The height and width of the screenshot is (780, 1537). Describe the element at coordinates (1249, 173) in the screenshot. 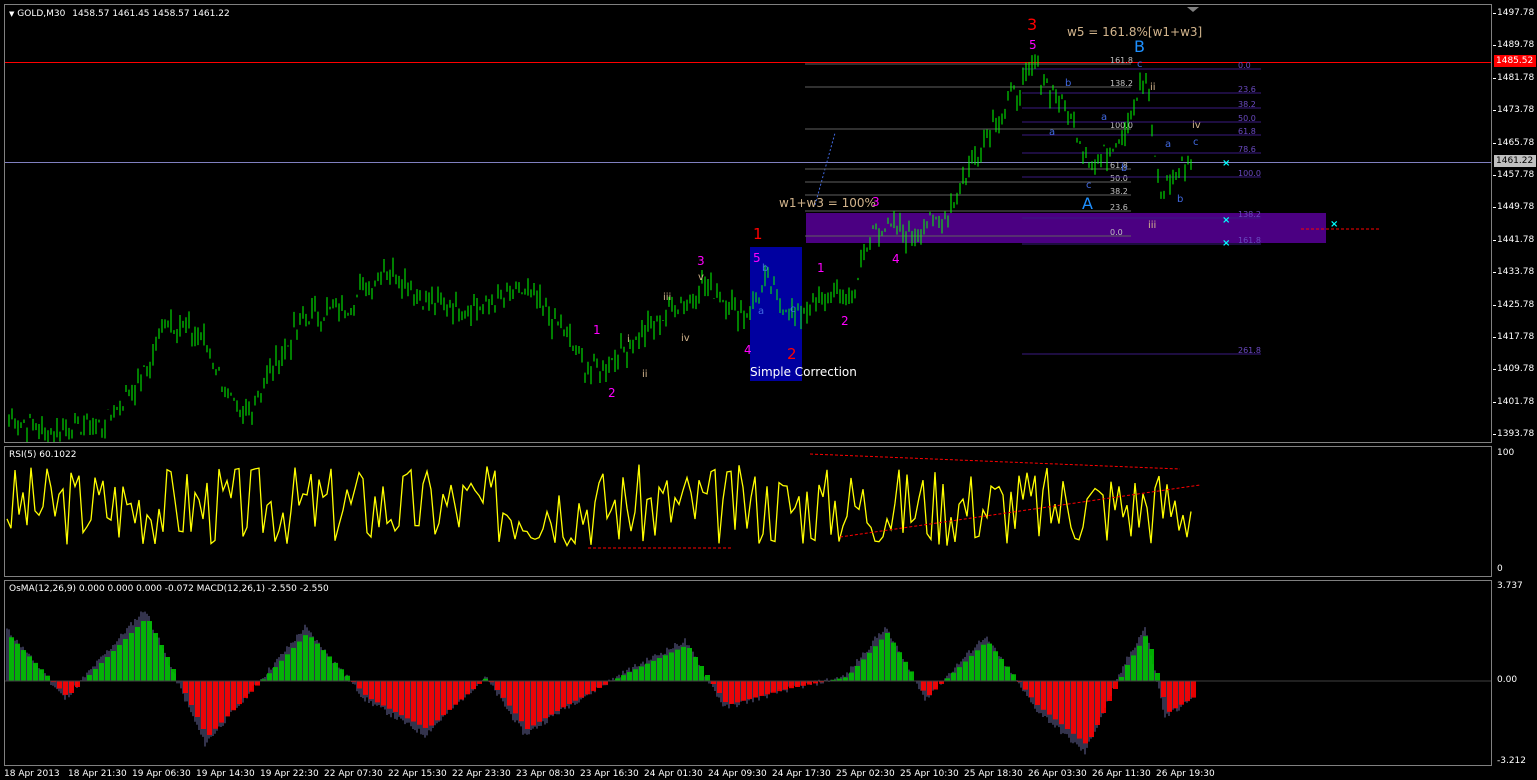

I see `fib-ext-label: 100.0` at that location.